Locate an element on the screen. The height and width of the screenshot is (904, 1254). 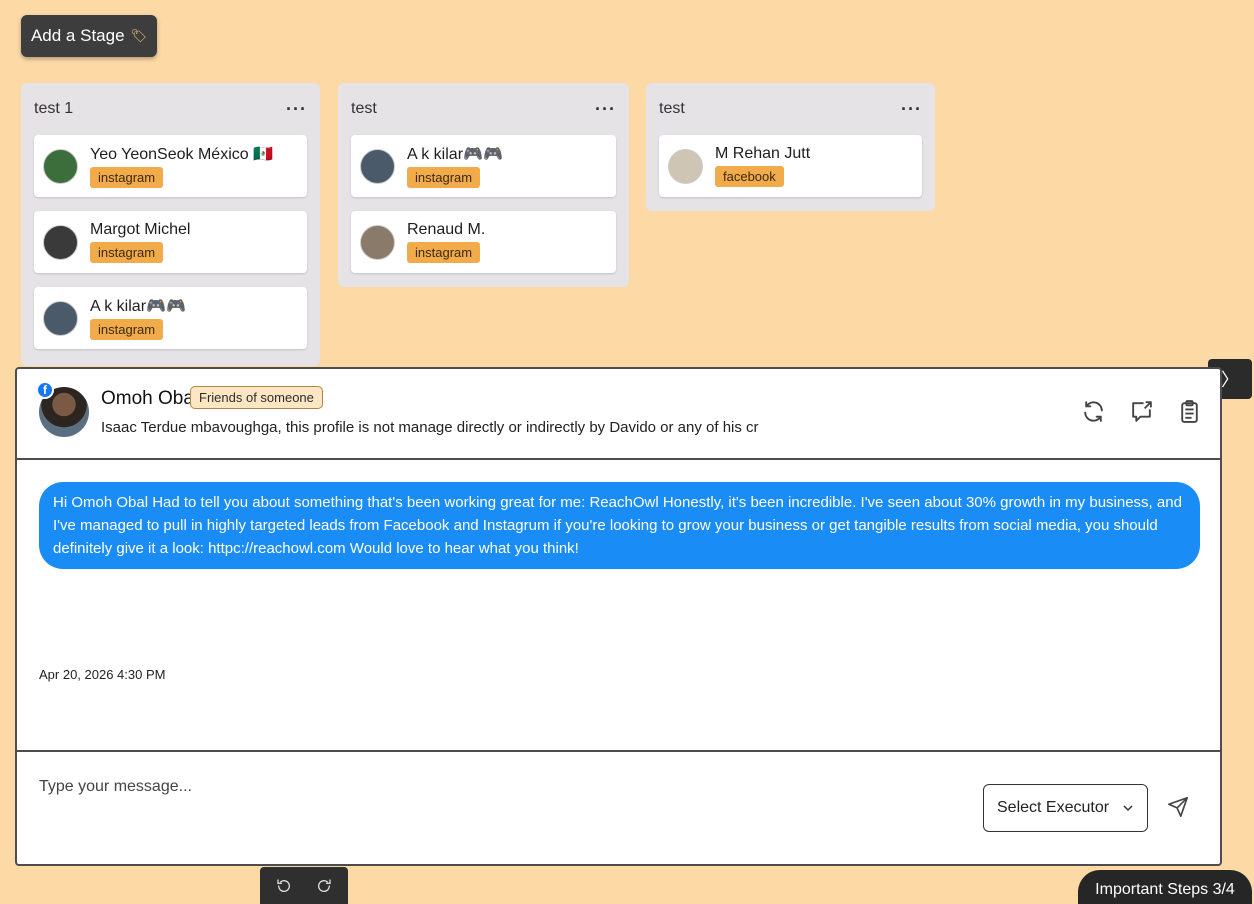
lead-card: Margot Michel instagram is located at coordinates (170, 242).